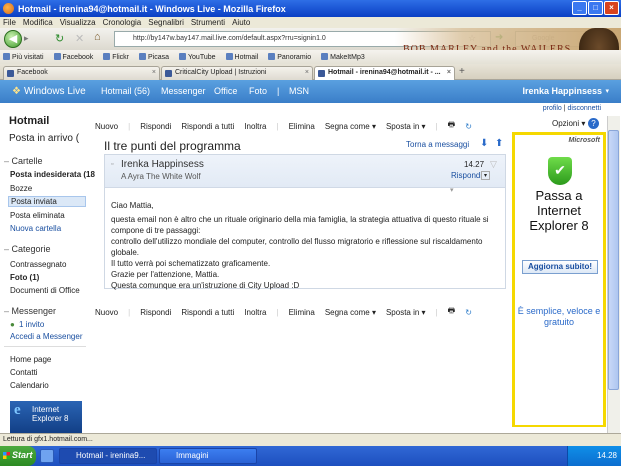  What do you see at coordinates (116, 57) in the screenshot?
I see `bookmark-flickr: Flickr` at bounding box center [116, 57].